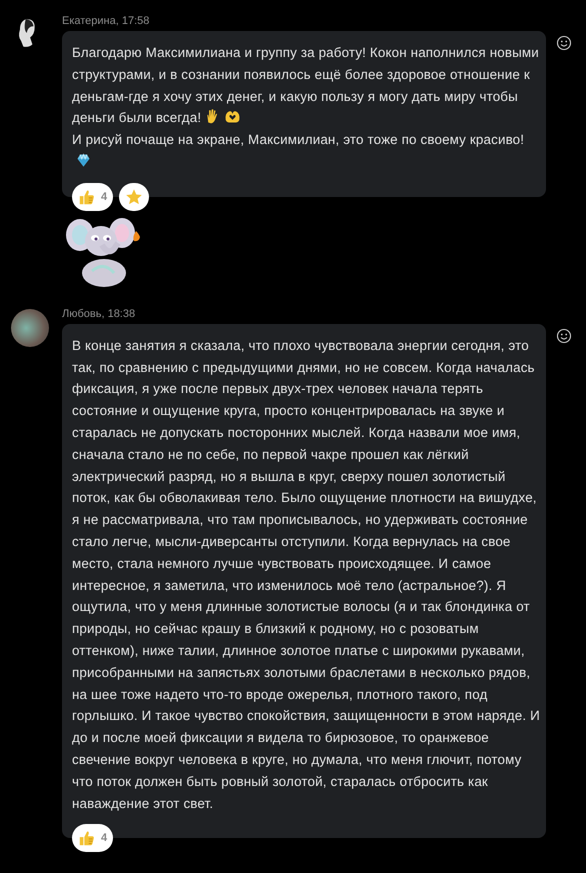 This screenshot has width=586, height=873. I want to click on author-time: Любовь, 18:38, so click(99, 314).